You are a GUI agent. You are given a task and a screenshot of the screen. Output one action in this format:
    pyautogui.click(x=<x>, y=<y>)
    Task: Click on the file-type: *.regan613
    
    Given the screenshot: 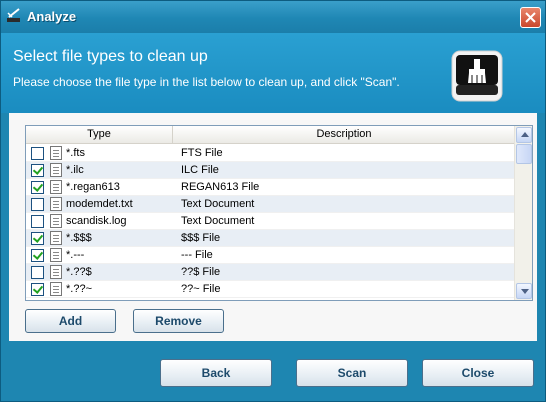 What is the action you would take?
    pyautogui.click(x=93, y=187)
    